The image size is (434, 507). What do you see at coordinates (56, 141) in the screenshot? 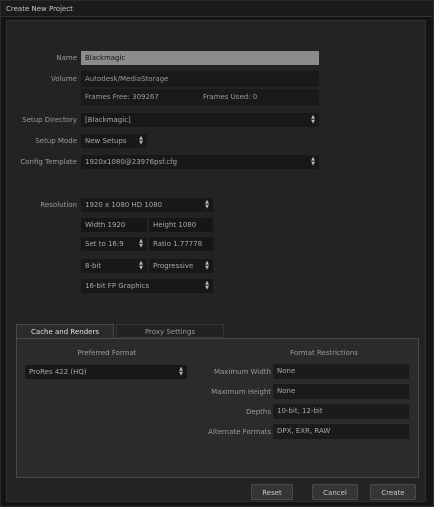
I see `setup-mode-label: Setup Mode` at bounding box center [56, 141].